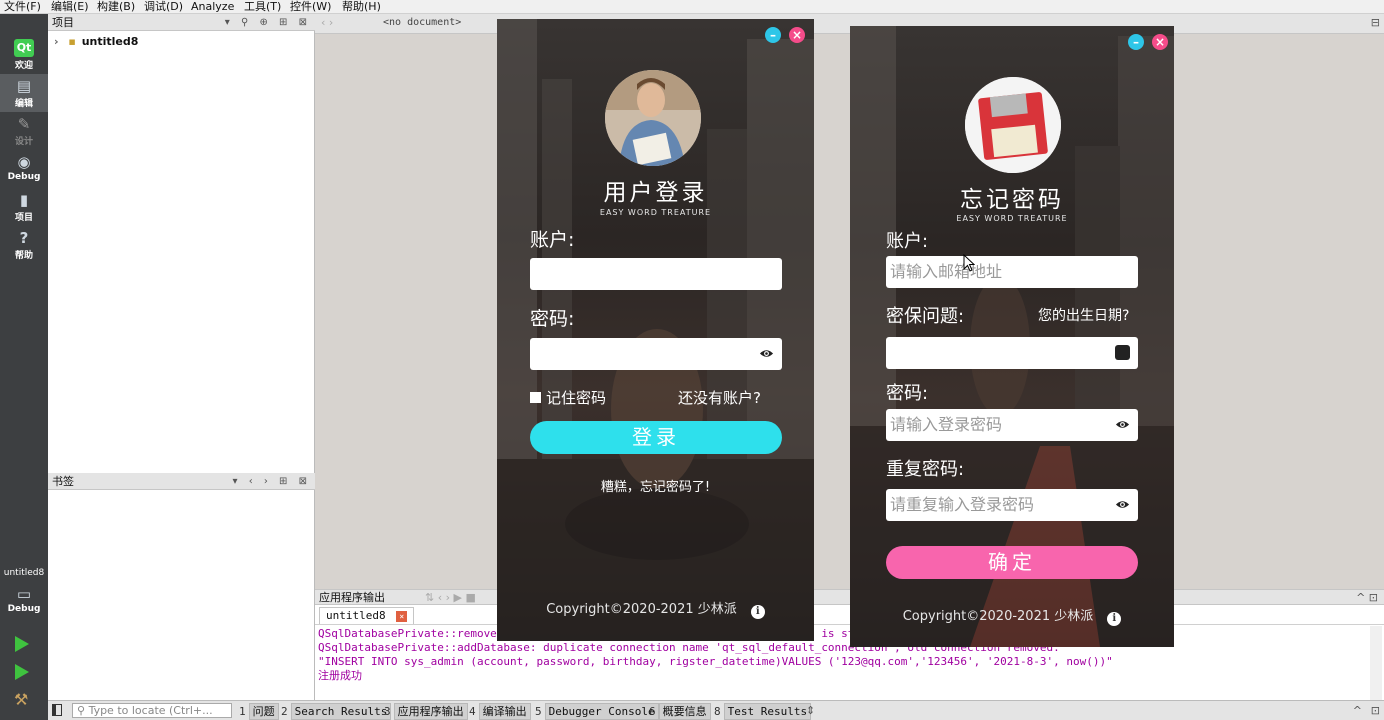  What do you see at coordinates (24, 609) in the screenshot?
I see `kit-mode-label: Debug` at bounding box center [24, 609].